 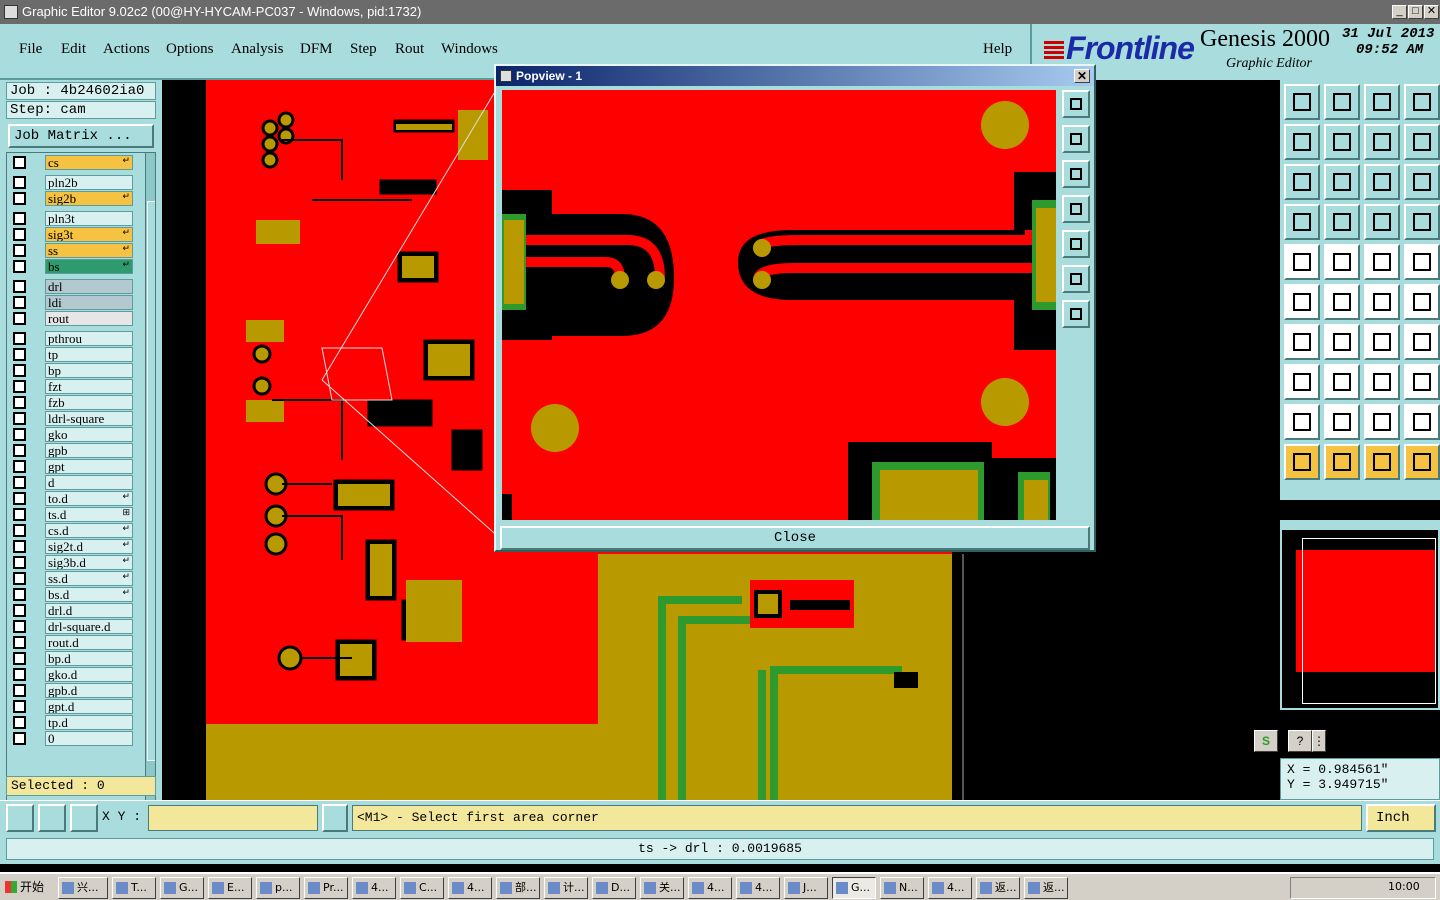 I want to click on layer-row: gpb, so click(x=71, y=450).